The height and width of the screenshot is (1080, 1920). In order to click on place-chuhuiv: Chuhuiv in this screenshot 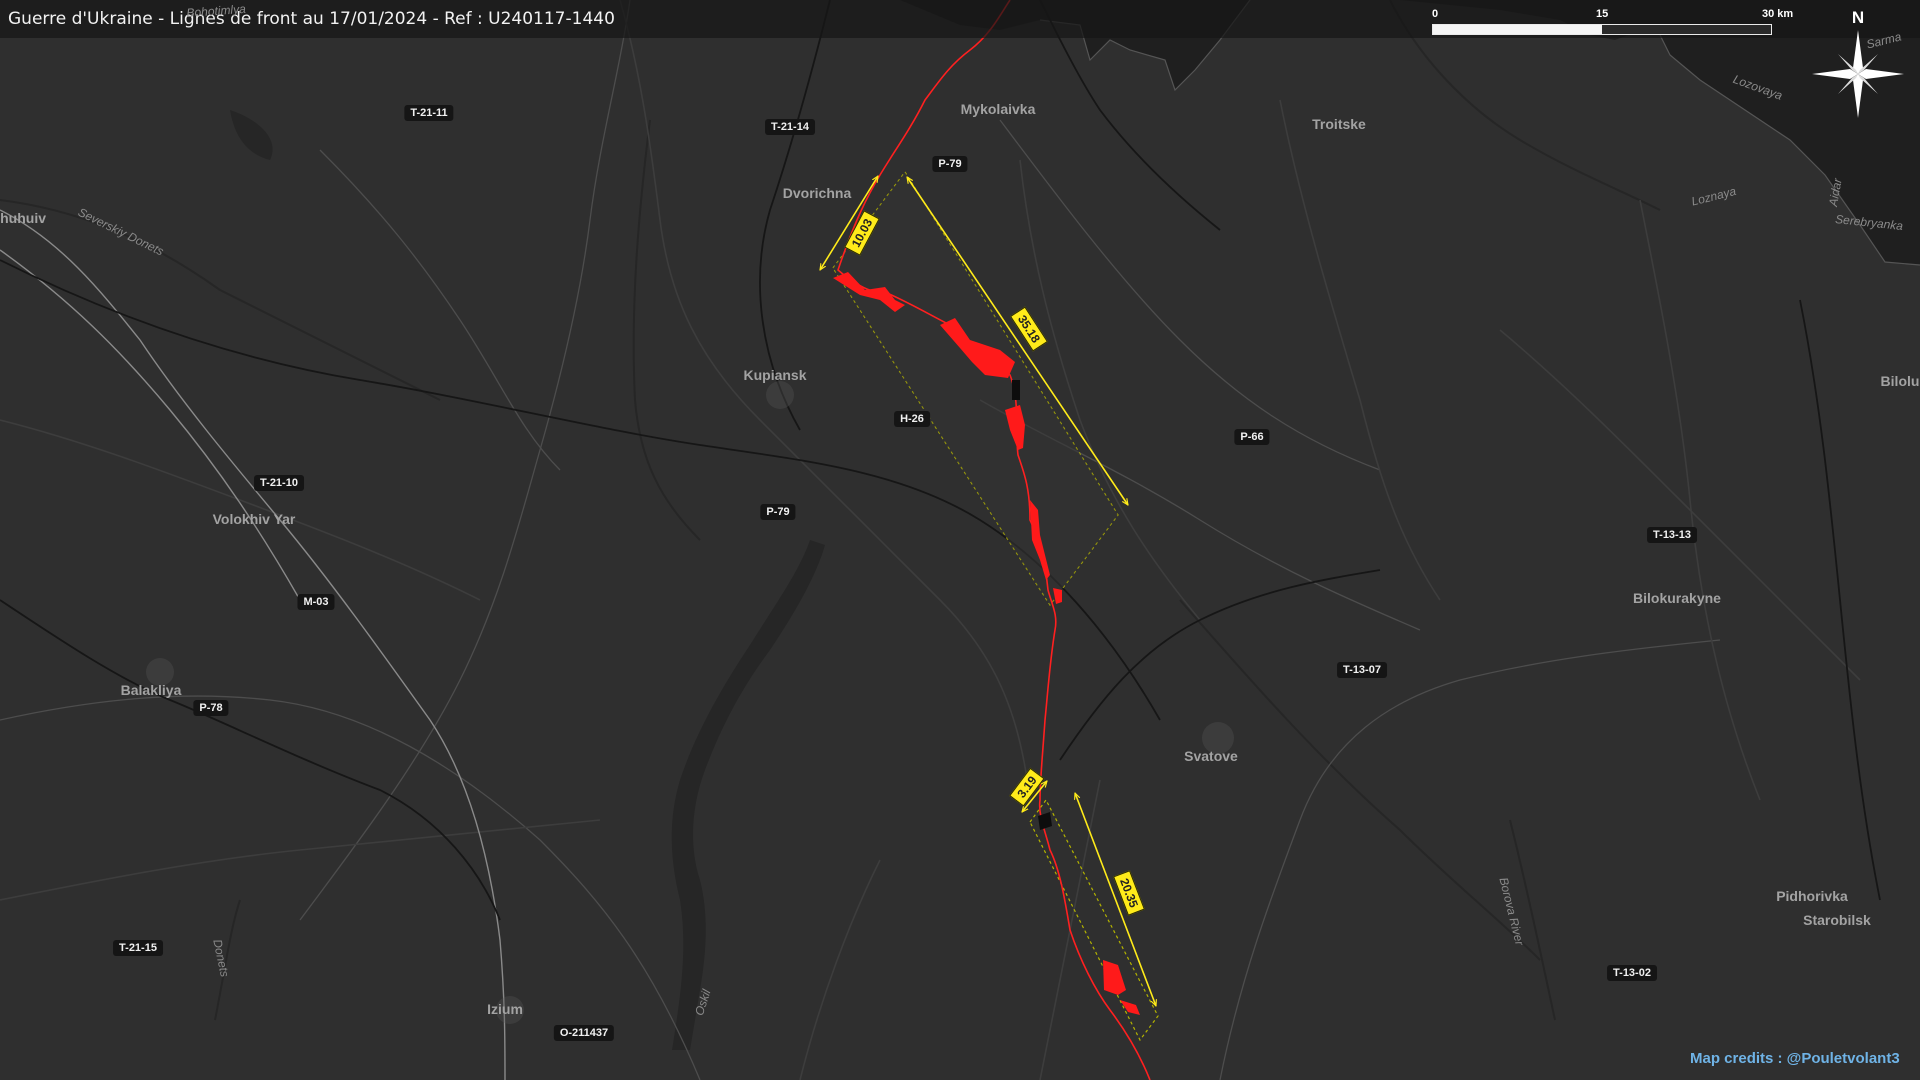, I will do `click(23, 218)`.